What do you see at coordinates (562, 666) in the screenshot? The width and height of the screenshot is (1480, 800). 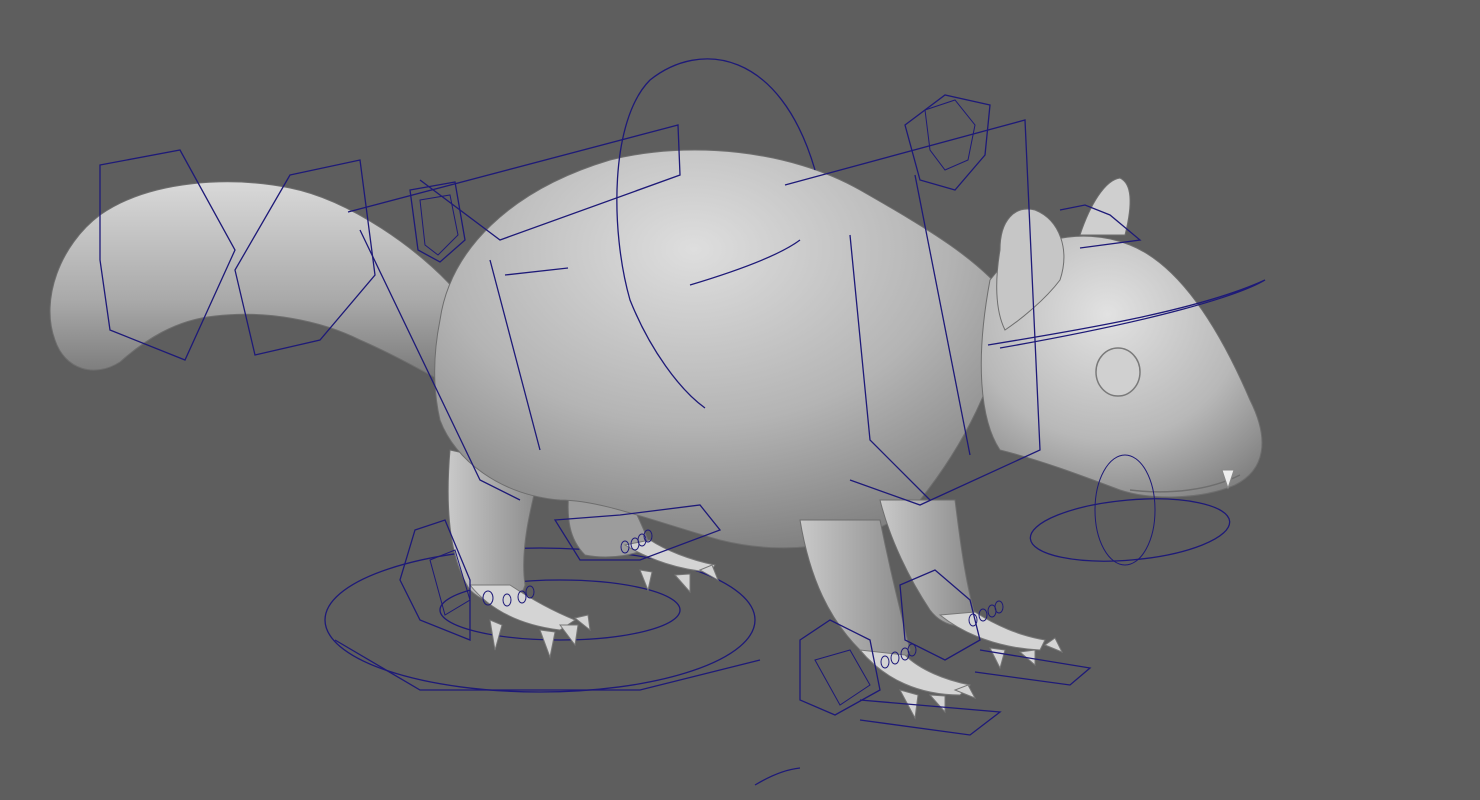 I see `ground-control-curves` at bounding box center [562, 666].